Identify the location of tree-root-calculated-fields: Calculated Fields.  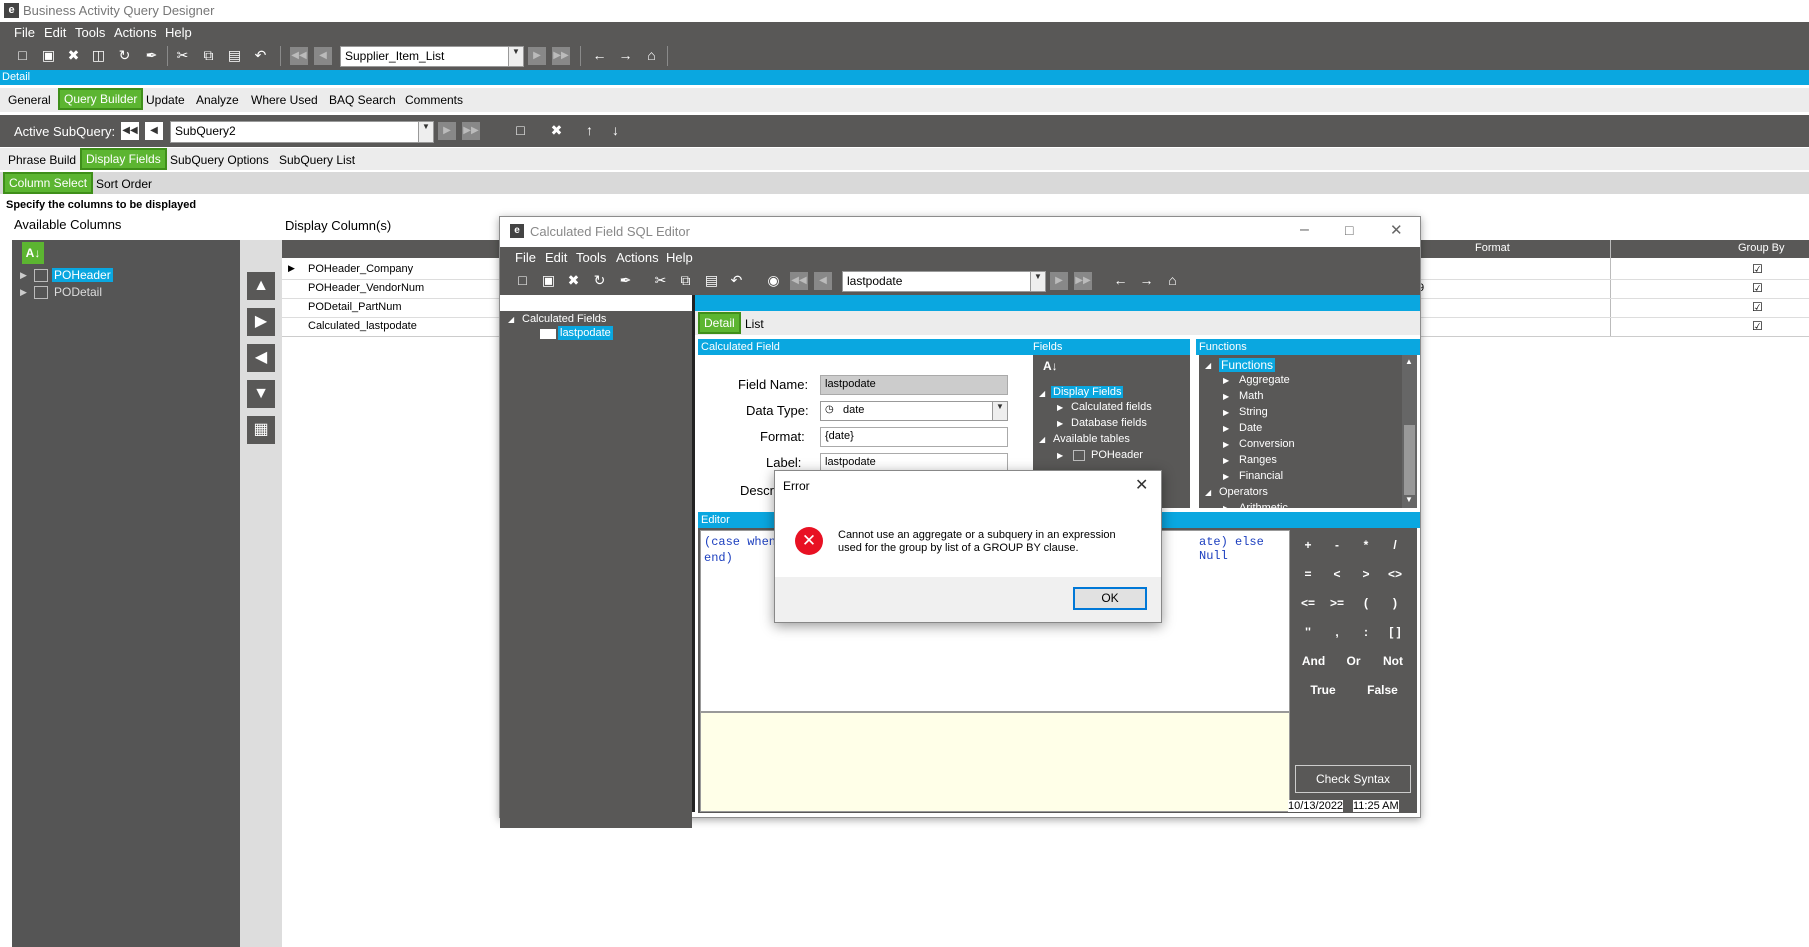
(564, 319).